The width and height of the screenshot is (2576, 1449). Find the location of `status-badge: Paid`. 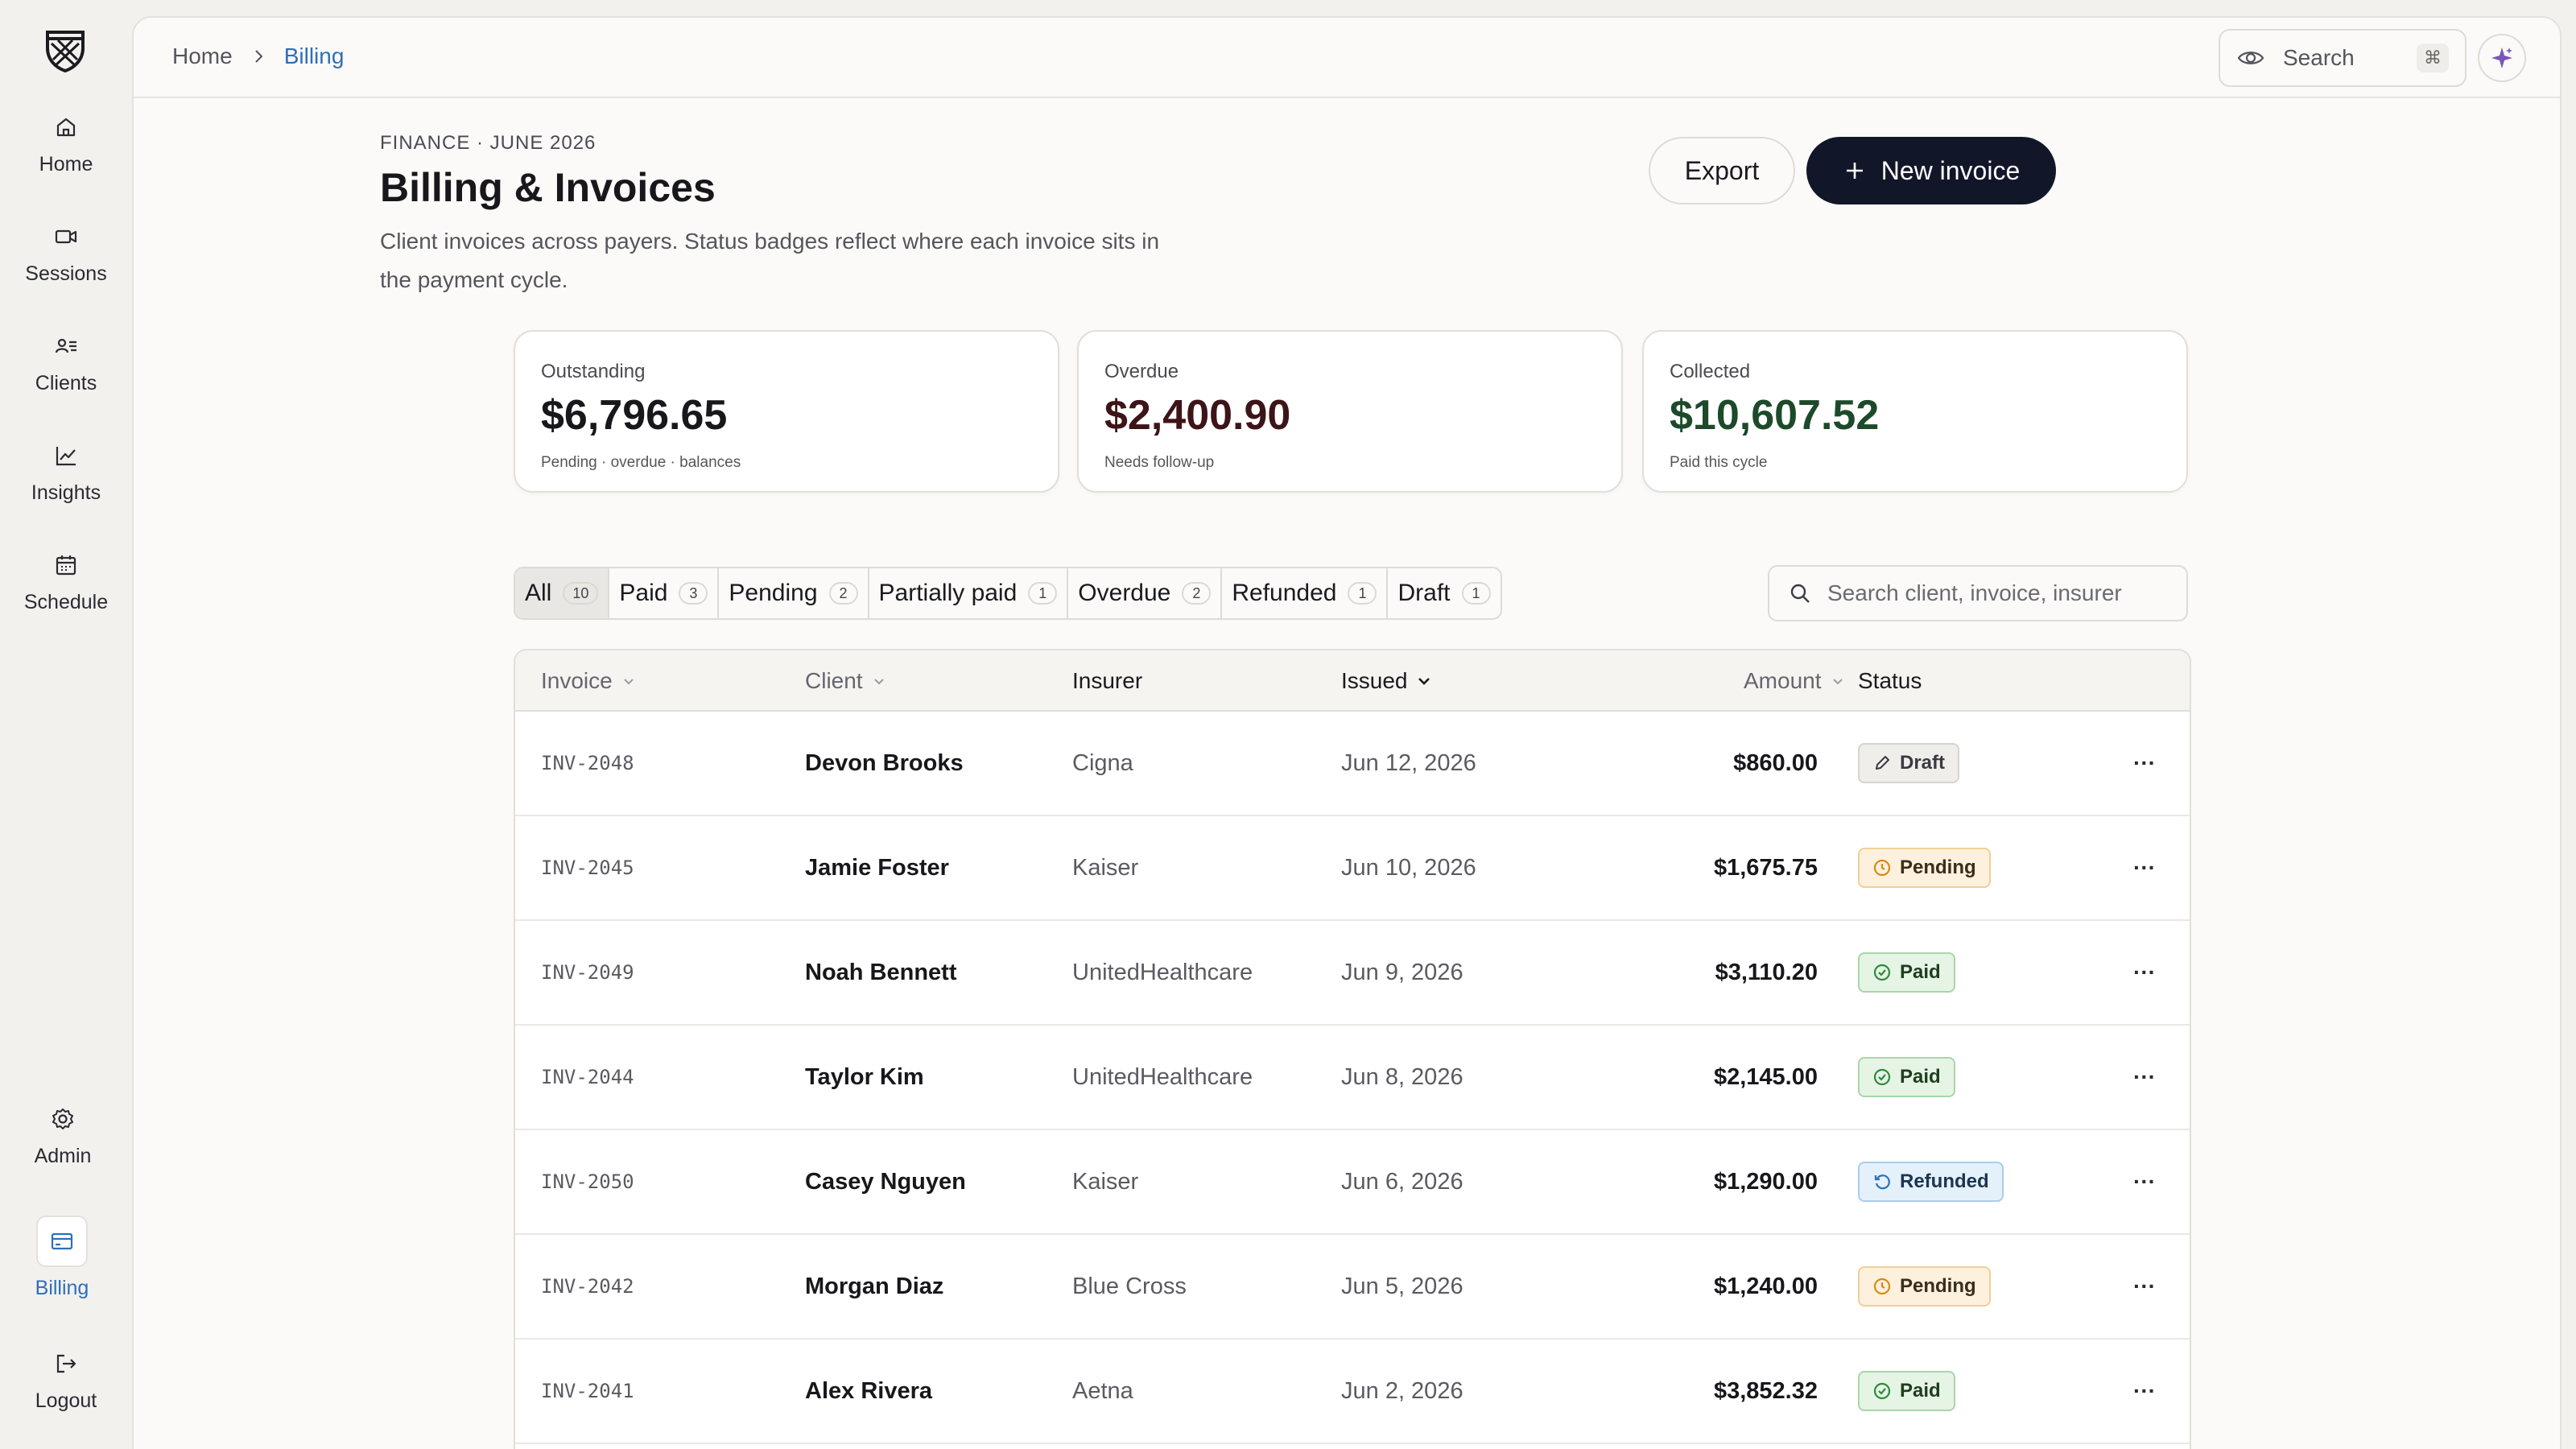

status-badge: Paid is located at coordinates (1906, 972).